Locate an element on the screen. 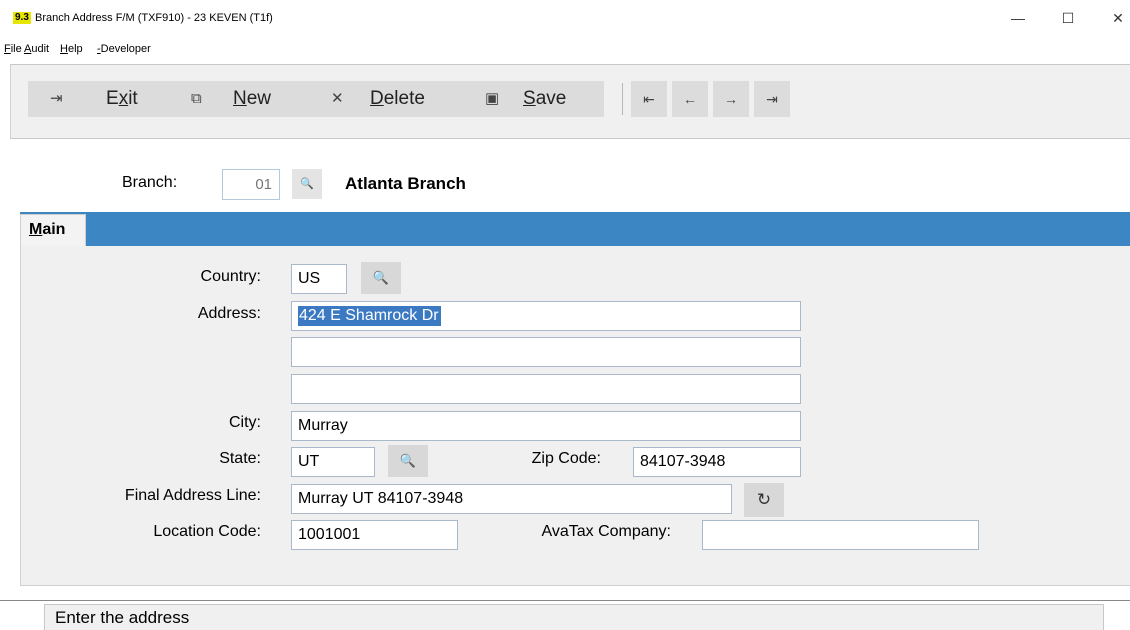 The width and height of the screenshot is (1130, 630). new-document-icon: ⧉ is located at coordinates (196, 98).